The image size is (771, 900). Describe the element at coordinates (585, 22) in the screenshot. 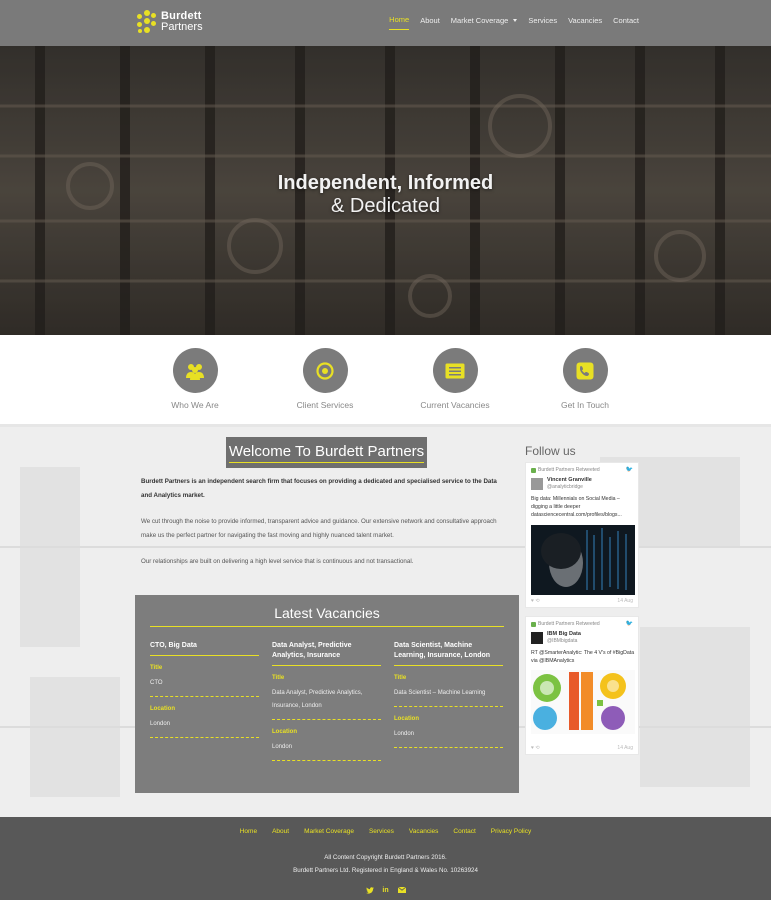

I see `nav-vacancies: Vacancies` at that location.